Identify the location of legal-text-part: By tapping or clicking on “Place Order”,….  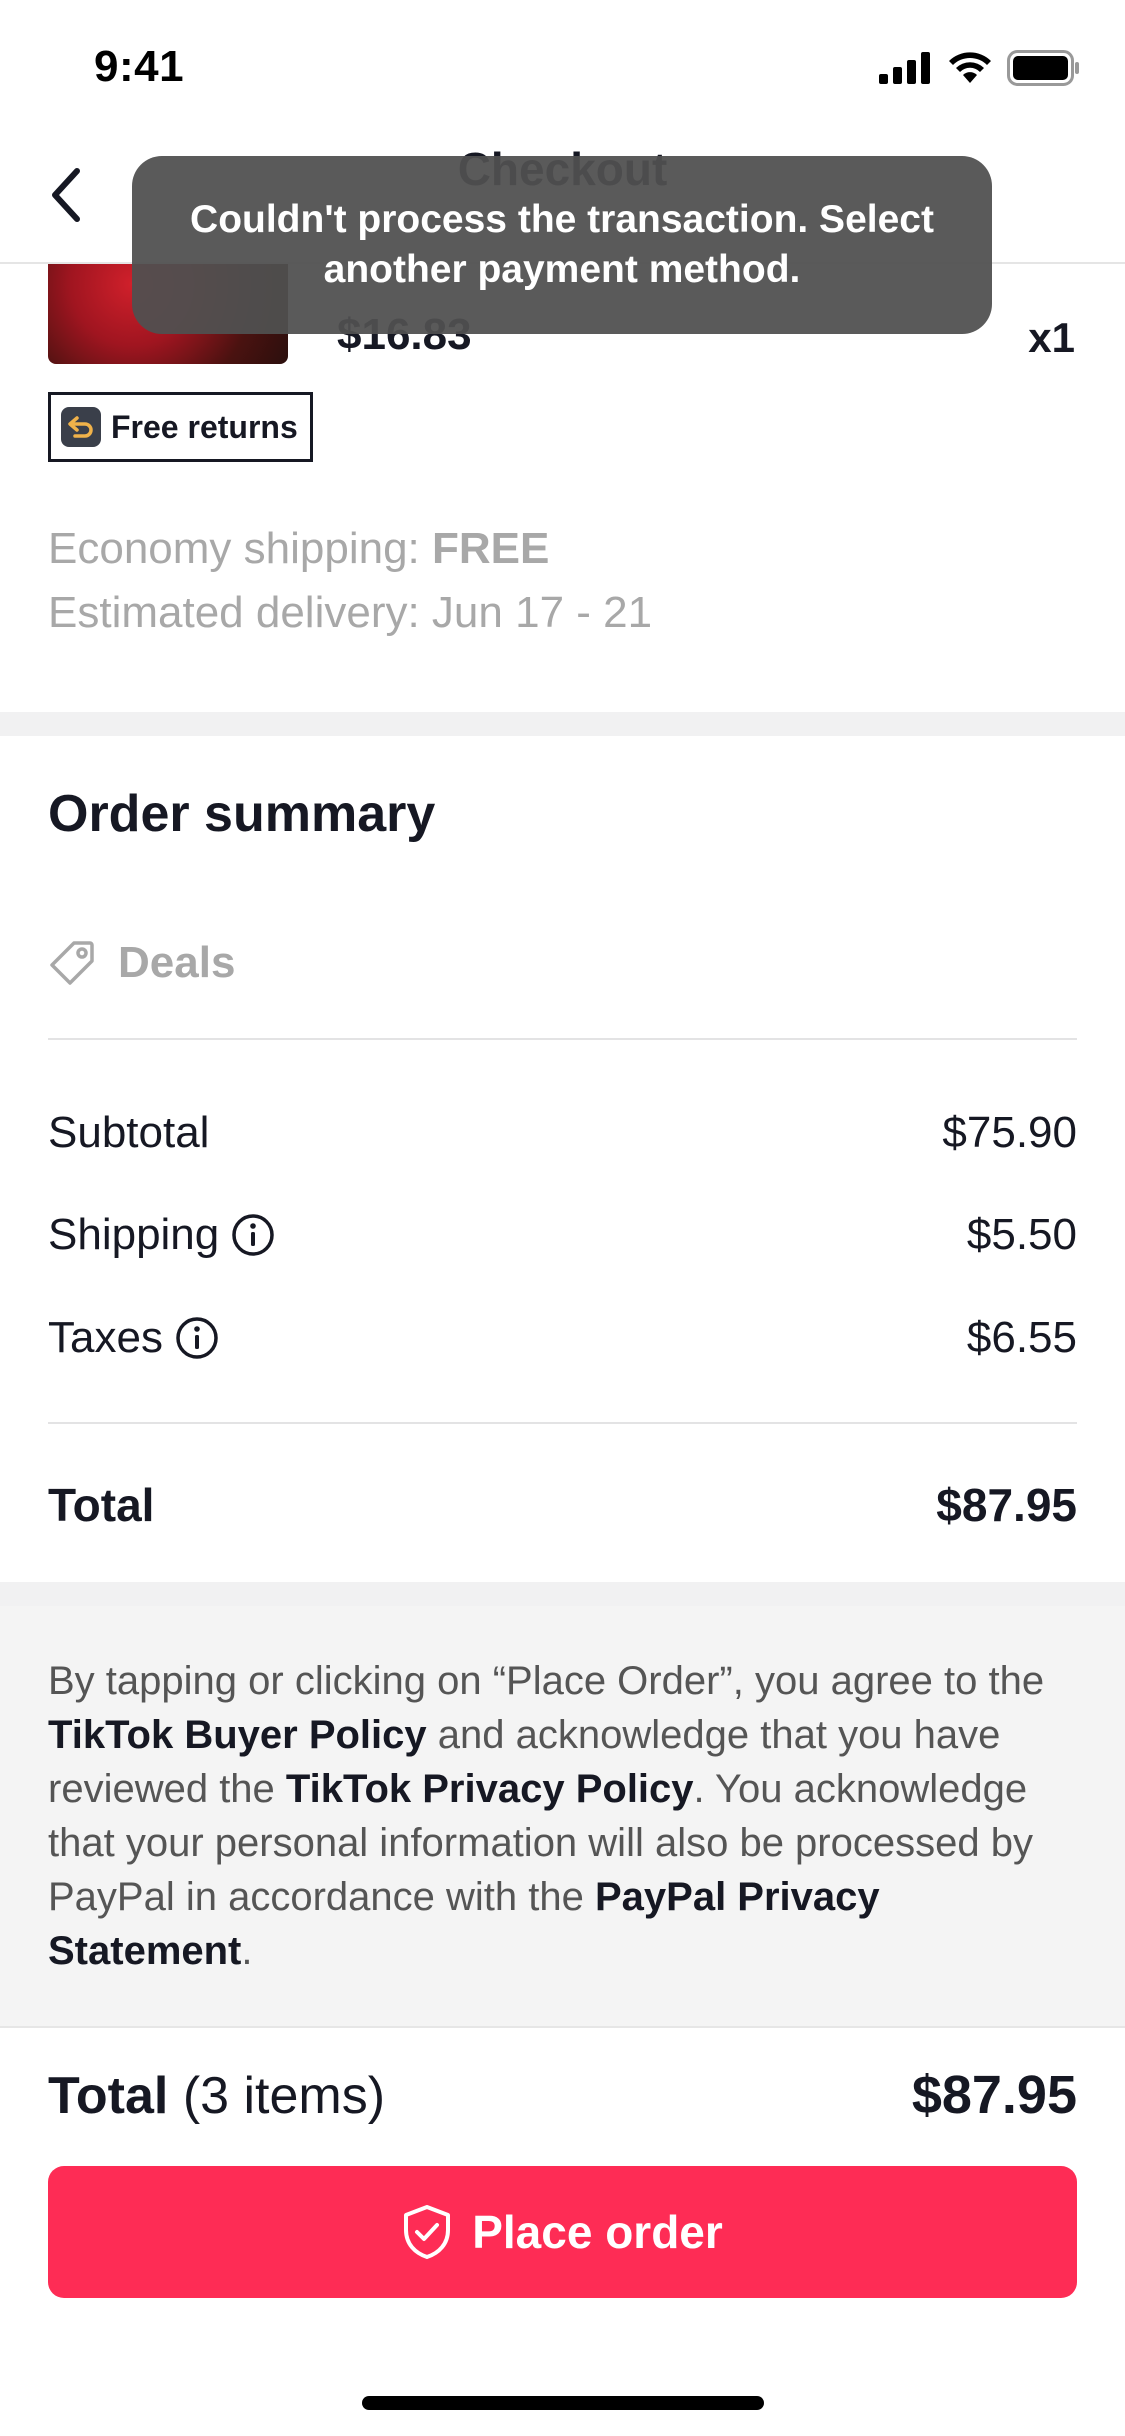
(546, 1681).